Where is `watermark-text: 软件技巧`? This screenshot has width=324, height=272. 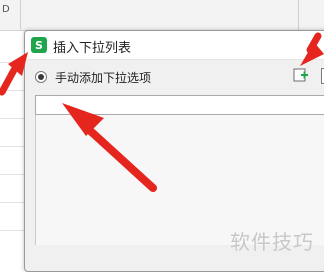 watermark-text: 软件技巧 is located at coordinates (272, 242).